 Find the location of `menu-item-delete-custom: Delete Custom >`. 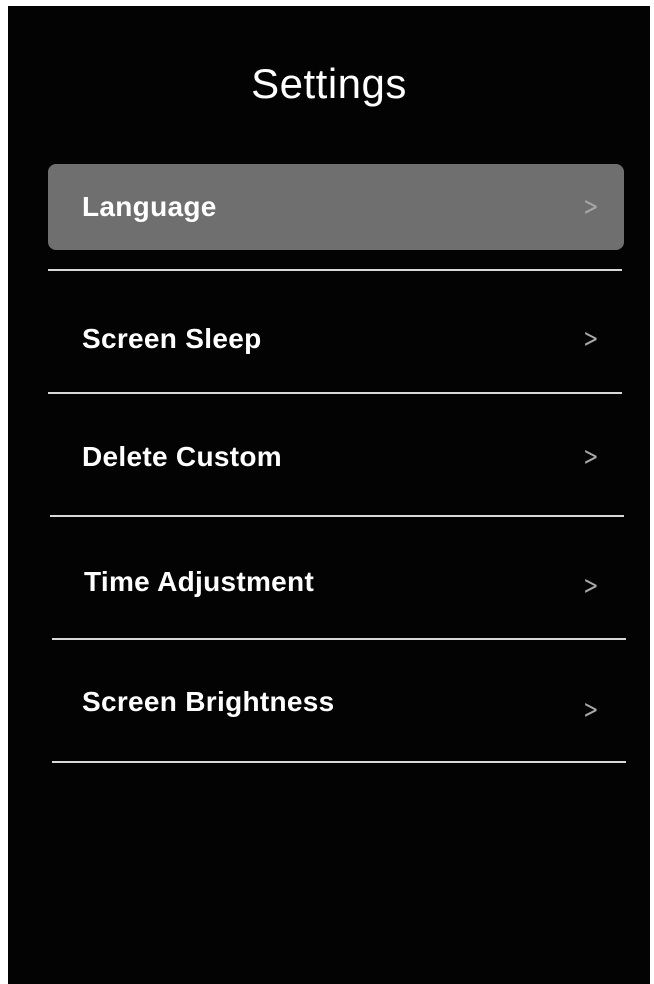

menu-item-delete-custom: Delete Custom > is located at coordinates (336, 457).